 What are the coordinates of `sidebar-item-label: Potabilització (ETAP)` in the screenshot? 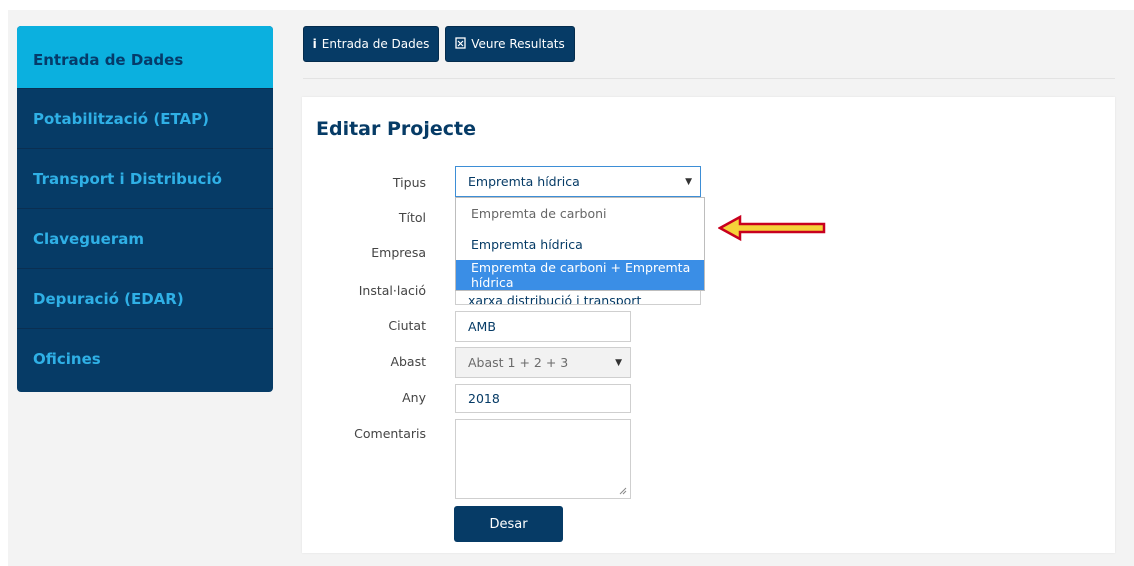 It's located at (121, 118).